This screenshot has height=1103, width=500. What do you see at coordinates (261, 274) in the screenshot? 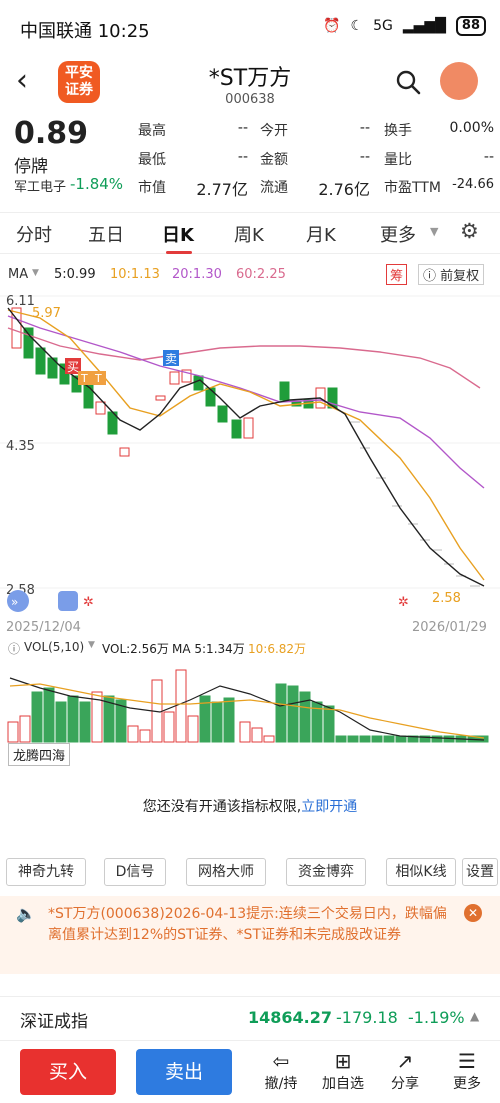
I see `ma60-value: 60:2.25` at bounding box center [261, 274].